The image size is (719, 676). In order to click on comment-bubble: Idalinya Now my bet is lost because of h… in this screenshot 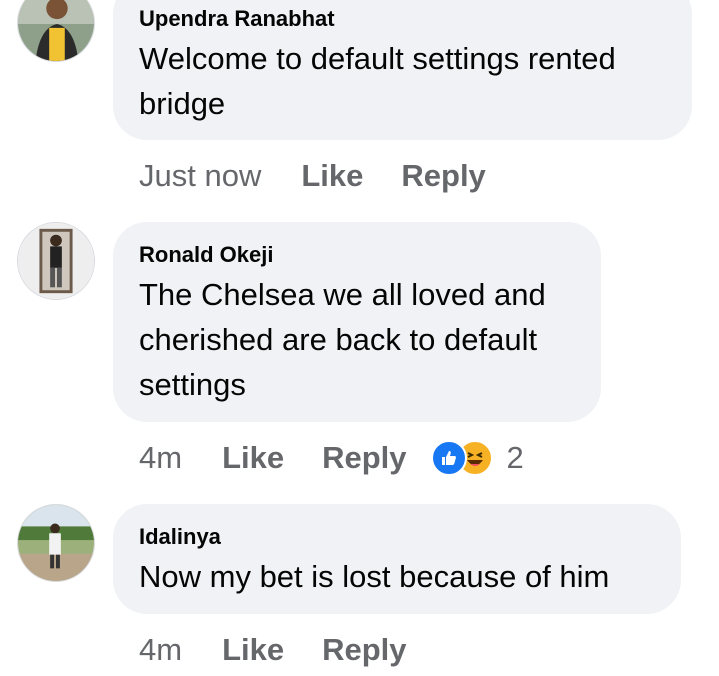, I will do `click(397, 559)`.